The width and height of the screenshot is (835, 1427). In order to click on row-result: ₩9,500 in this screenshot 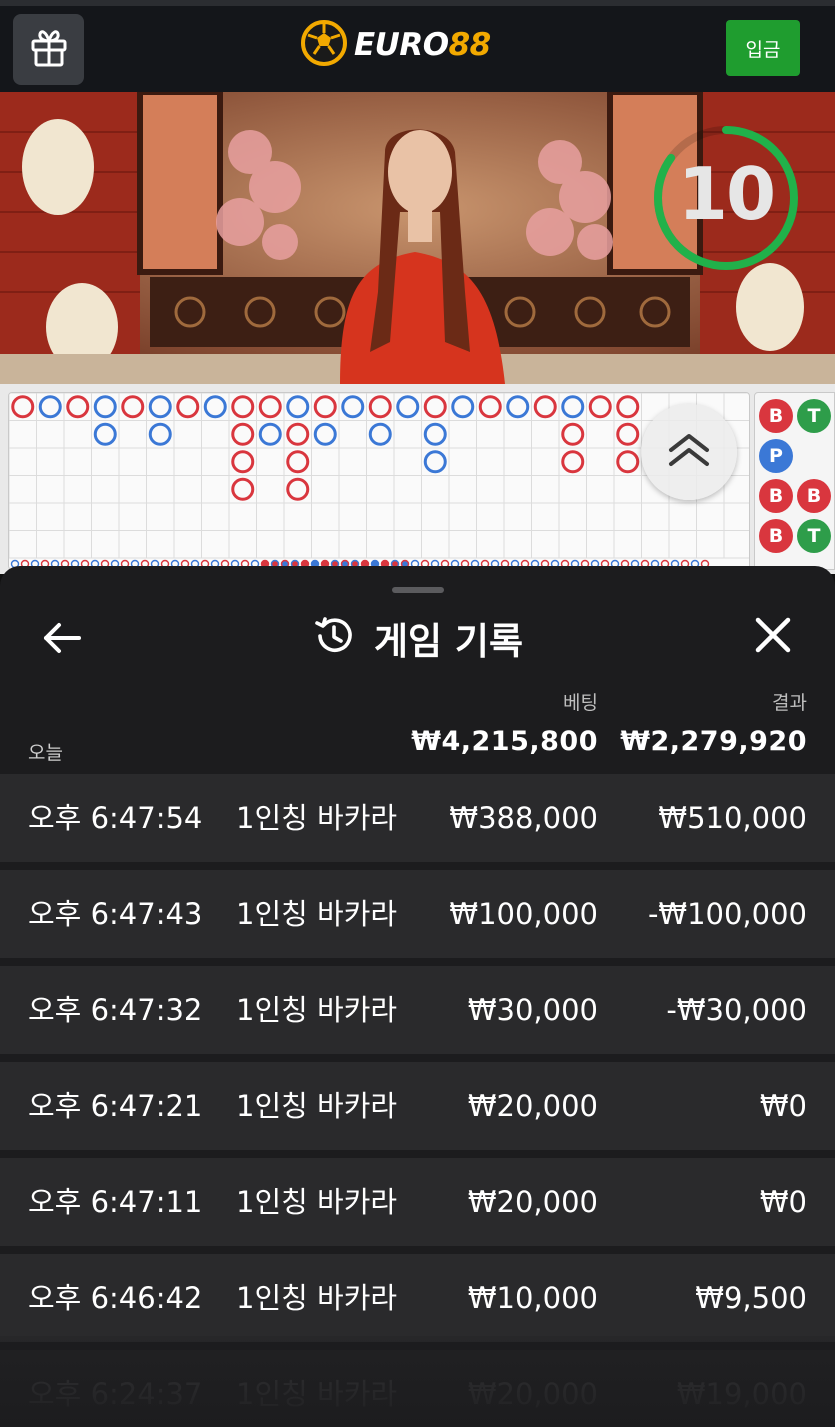, I will do `click(751, 1298)`.